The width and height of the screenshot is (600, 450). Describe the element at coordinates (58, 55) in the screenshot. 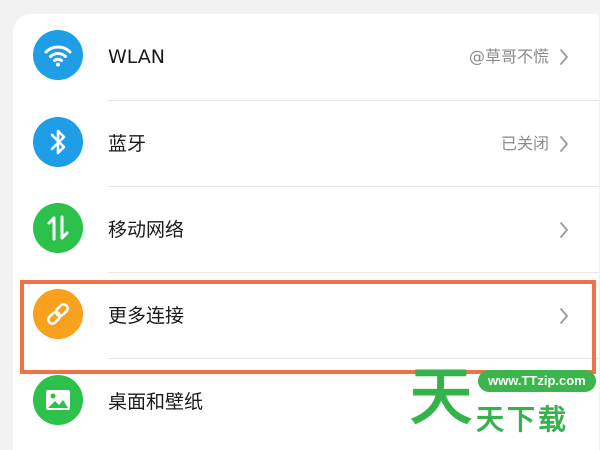

I see `wifi-icon` at that location.